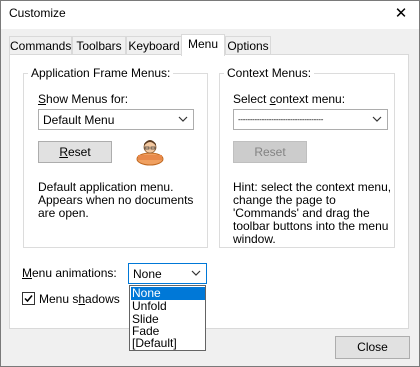  I want to click on context-menus-group-label: Context Menus:, so click(269, 73).